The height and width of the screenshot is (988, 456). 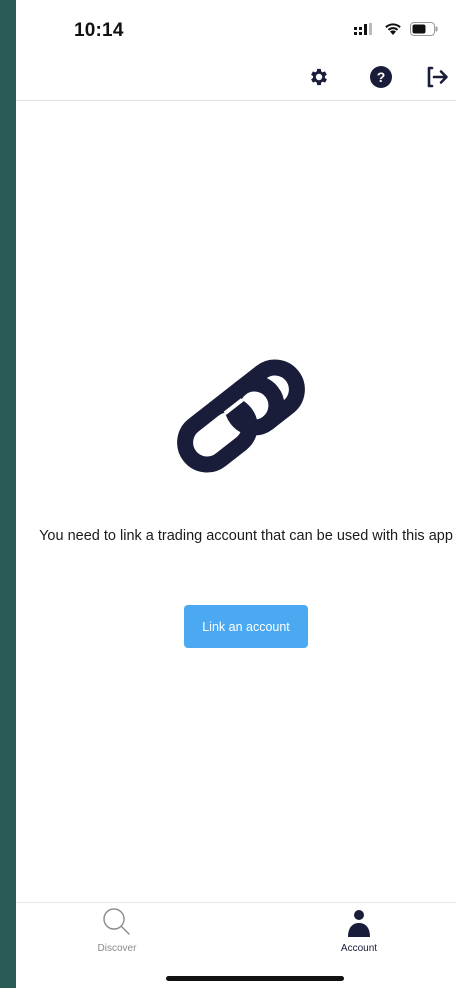 I want to click on tab-account-label: Account, so click(x=359, y=948).